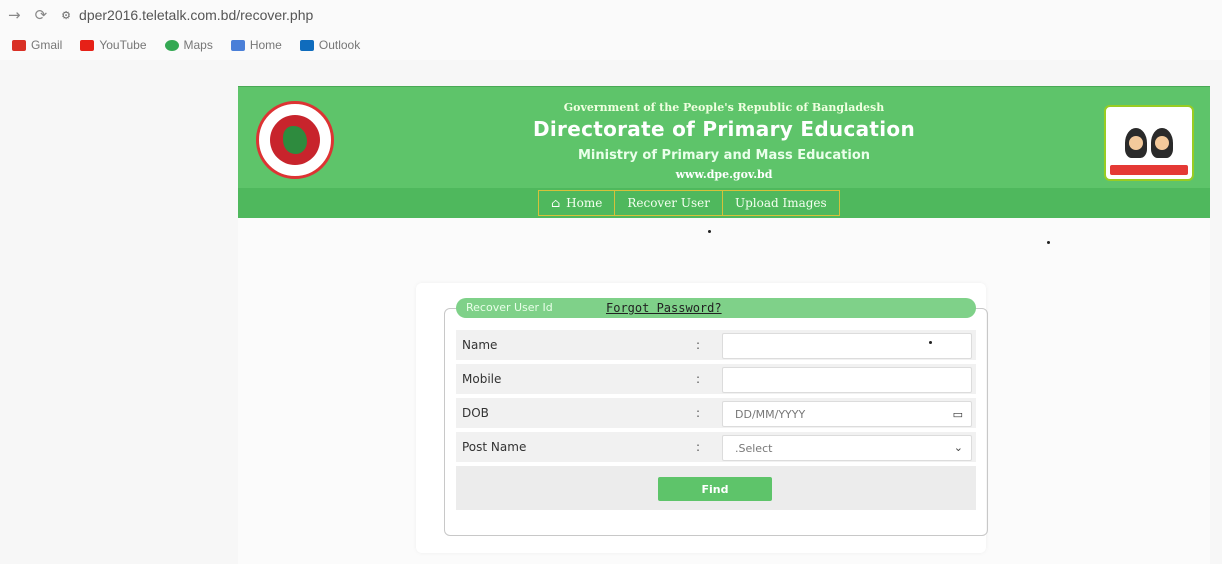  I want to click on bookmark-label: Outlook, so click(339, 45).